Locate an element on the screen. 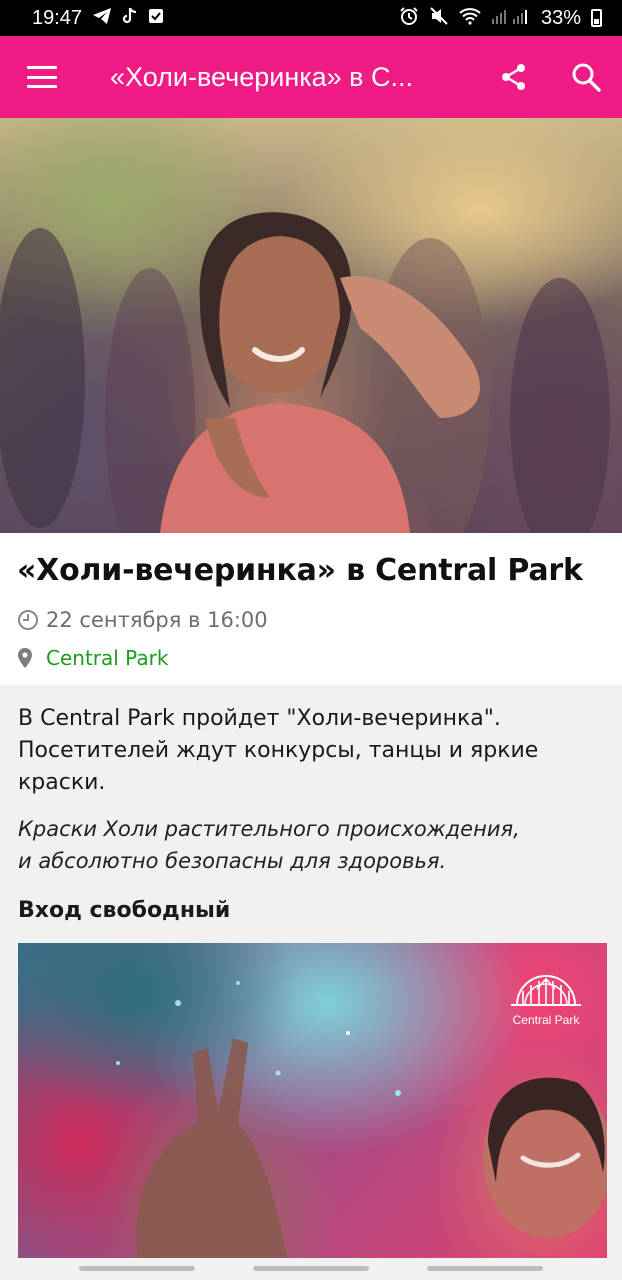  event-title: «Холи-вечеринка» в Central Park is located at coordinates (300, 570).